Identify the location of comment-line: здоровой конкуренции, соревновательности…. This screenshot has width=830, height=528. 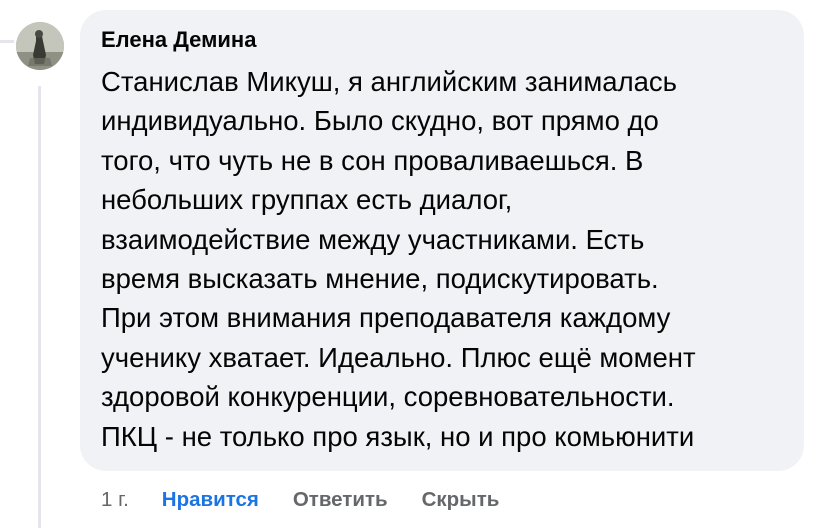
(388, 397).